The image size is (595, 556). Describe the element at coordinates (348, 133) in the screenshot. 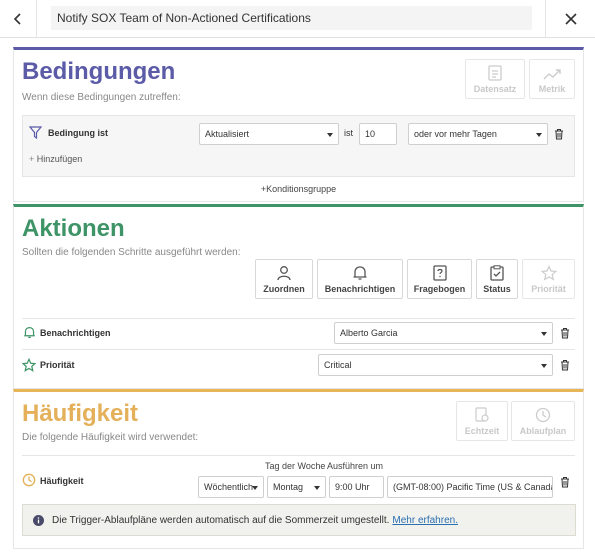

I see `ist-label: ist` at that location.